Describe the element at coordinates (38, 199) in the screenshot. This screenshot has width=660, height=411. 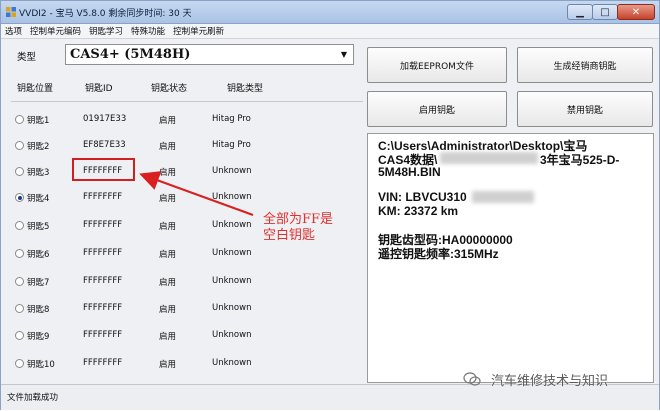
I see `key-position: 钥匙4` at that location.